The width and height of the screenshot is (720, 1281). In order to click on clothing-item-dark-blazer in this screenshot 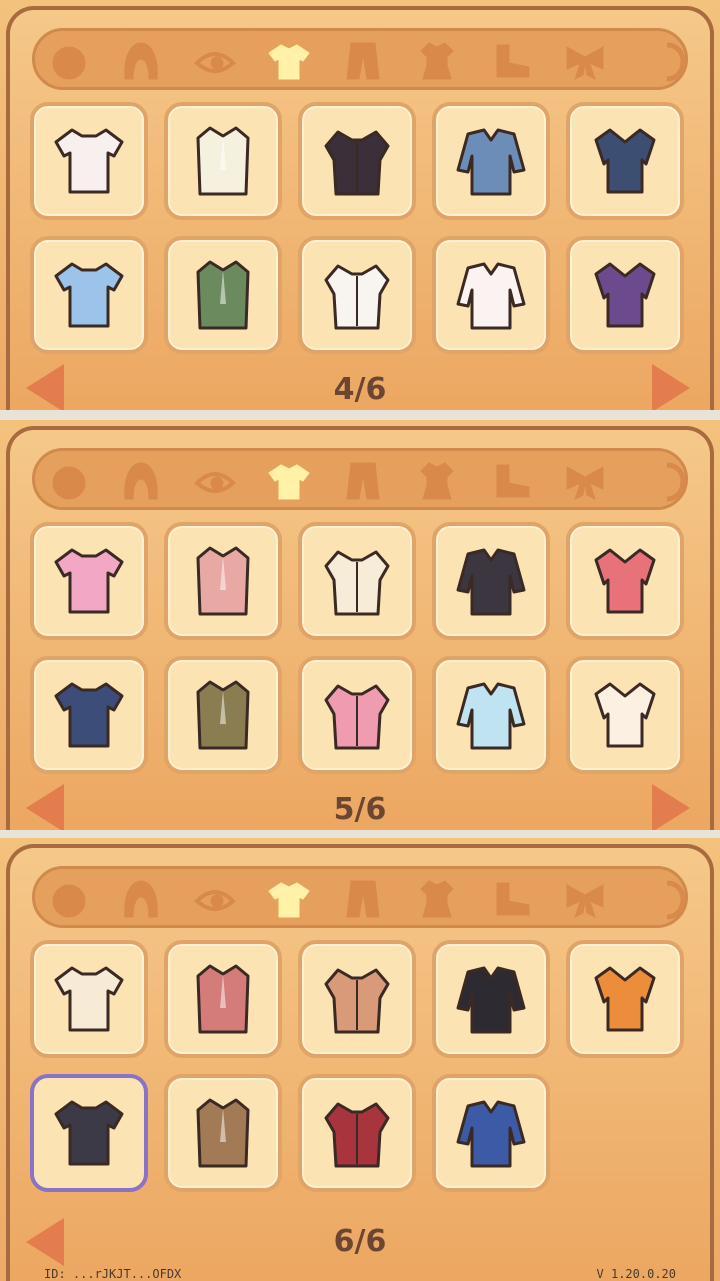, I will do `click(89, 1133)`.